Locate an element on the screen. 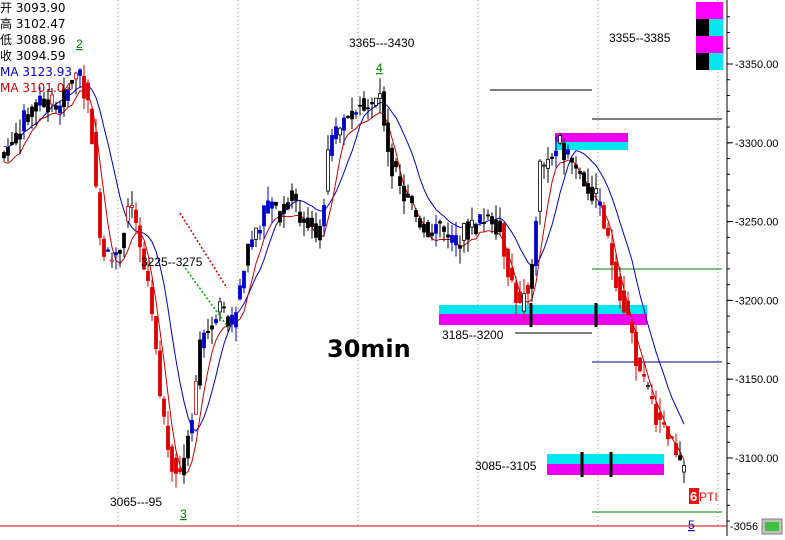 This screenshot has width=785, height=540. price-range-label: 3225--3275 is located at coordinates (172, 262).